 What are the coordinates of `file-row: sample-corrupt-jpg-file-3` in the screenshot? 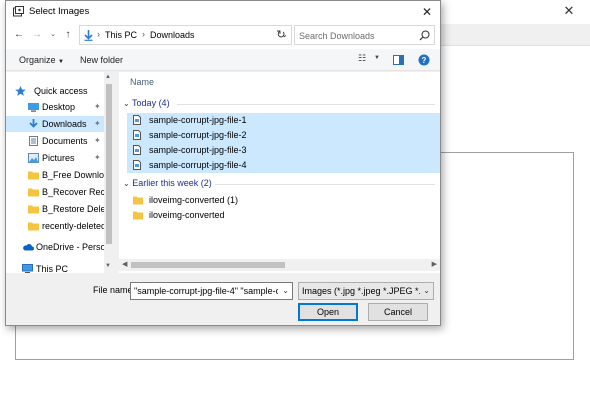 It's located at (283, 150).